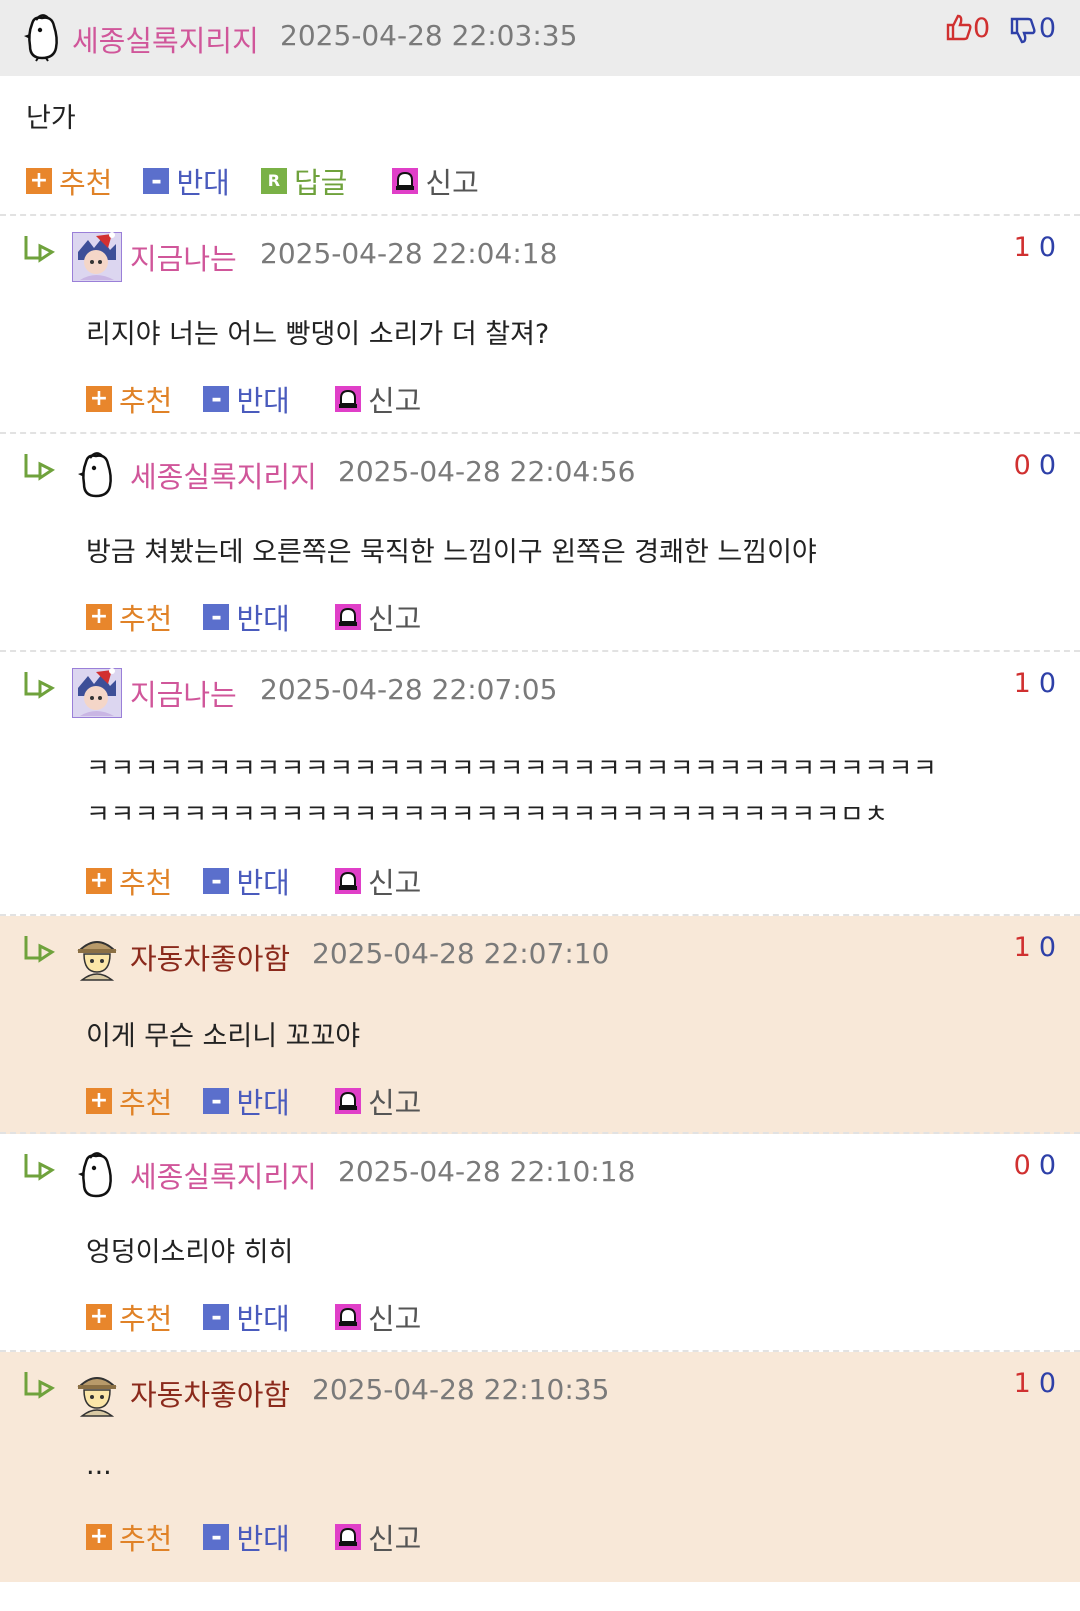 Image resolution: width=1080 pixels, height=1611 pixels. Describe the element at coordinates (273, 181) in the screenshot. I see `reply-r-icon: R` at that location.